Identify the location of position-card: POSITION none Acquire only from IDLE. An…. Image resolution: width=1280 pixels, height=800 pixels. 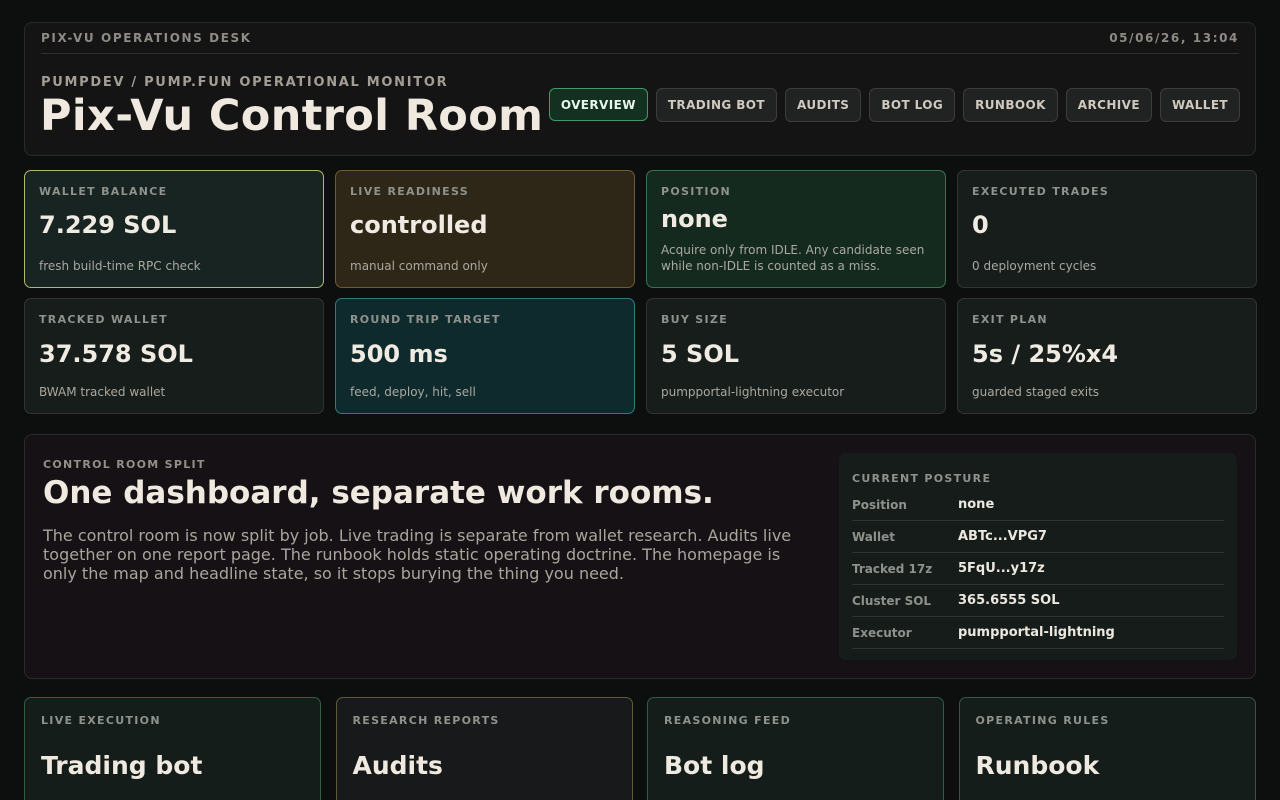
(796, 229).